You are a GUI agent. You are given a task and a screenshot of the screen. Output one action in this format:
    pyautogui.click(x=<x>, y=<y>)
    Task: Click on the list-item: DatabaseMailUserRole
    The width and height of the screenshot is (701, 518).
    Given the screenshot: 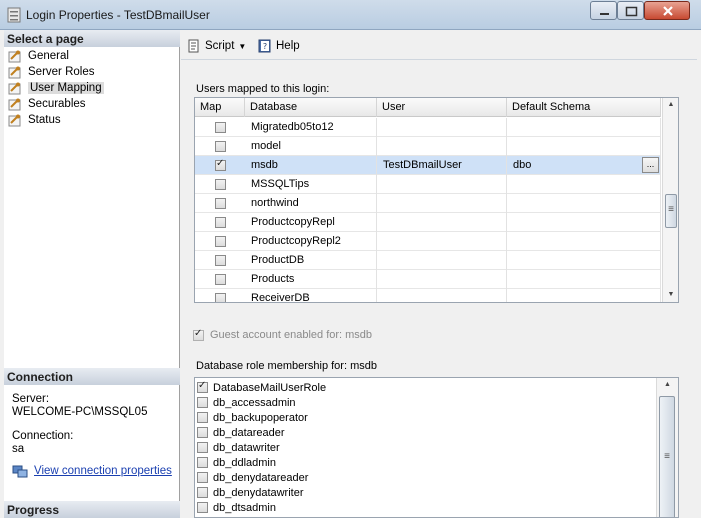 What is the action you would take?
    pyautogui.click(x=261, y=387)
    